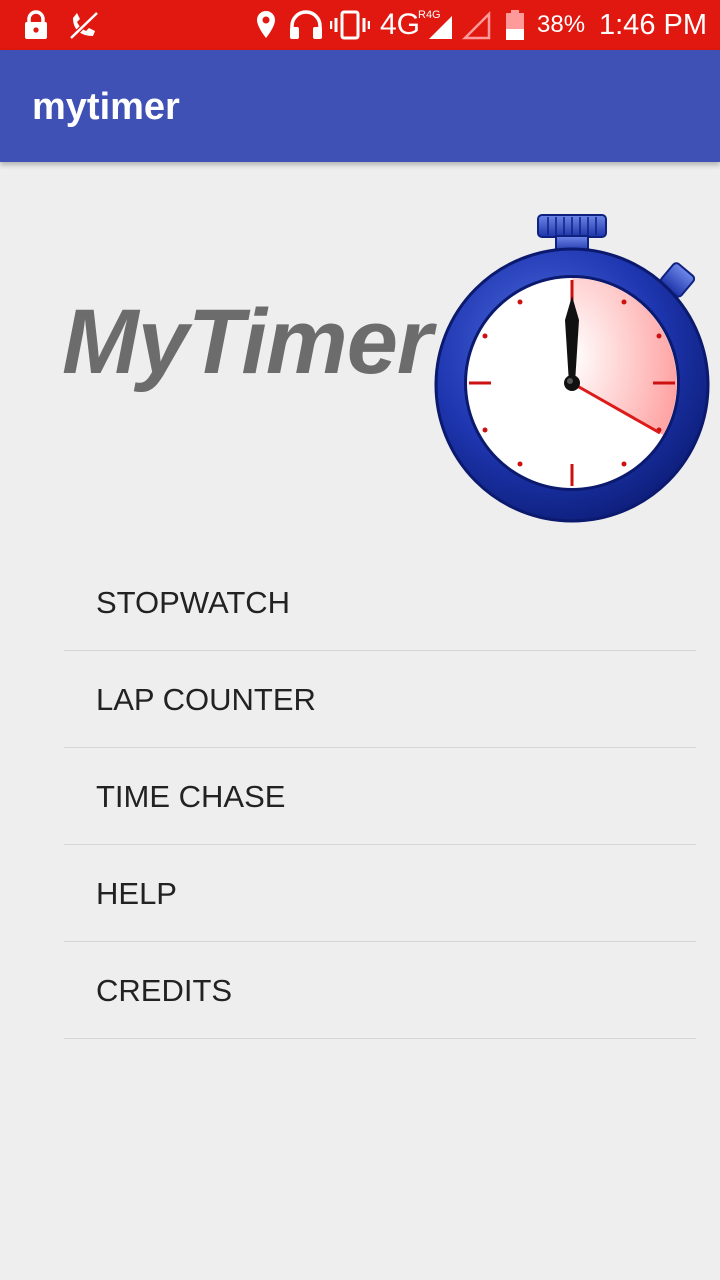  I want to click on missed-call-icon, so click(84, 25).